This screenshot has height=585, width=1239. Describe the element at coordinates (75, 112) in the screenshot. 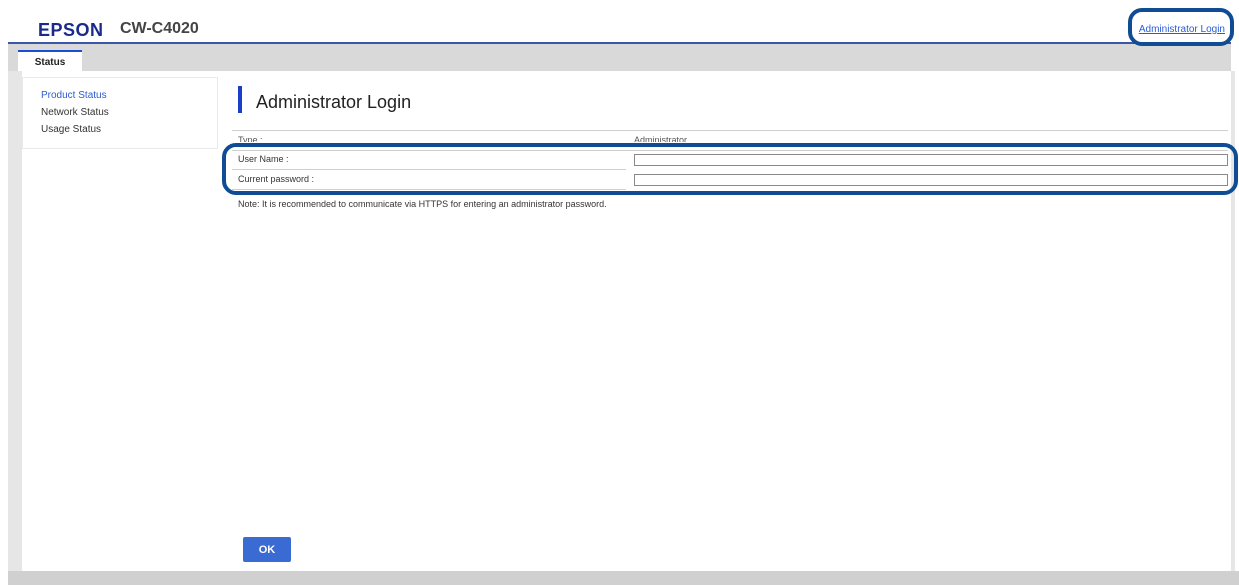

I see `sidebar-item-network-status: Network Status` at that location.